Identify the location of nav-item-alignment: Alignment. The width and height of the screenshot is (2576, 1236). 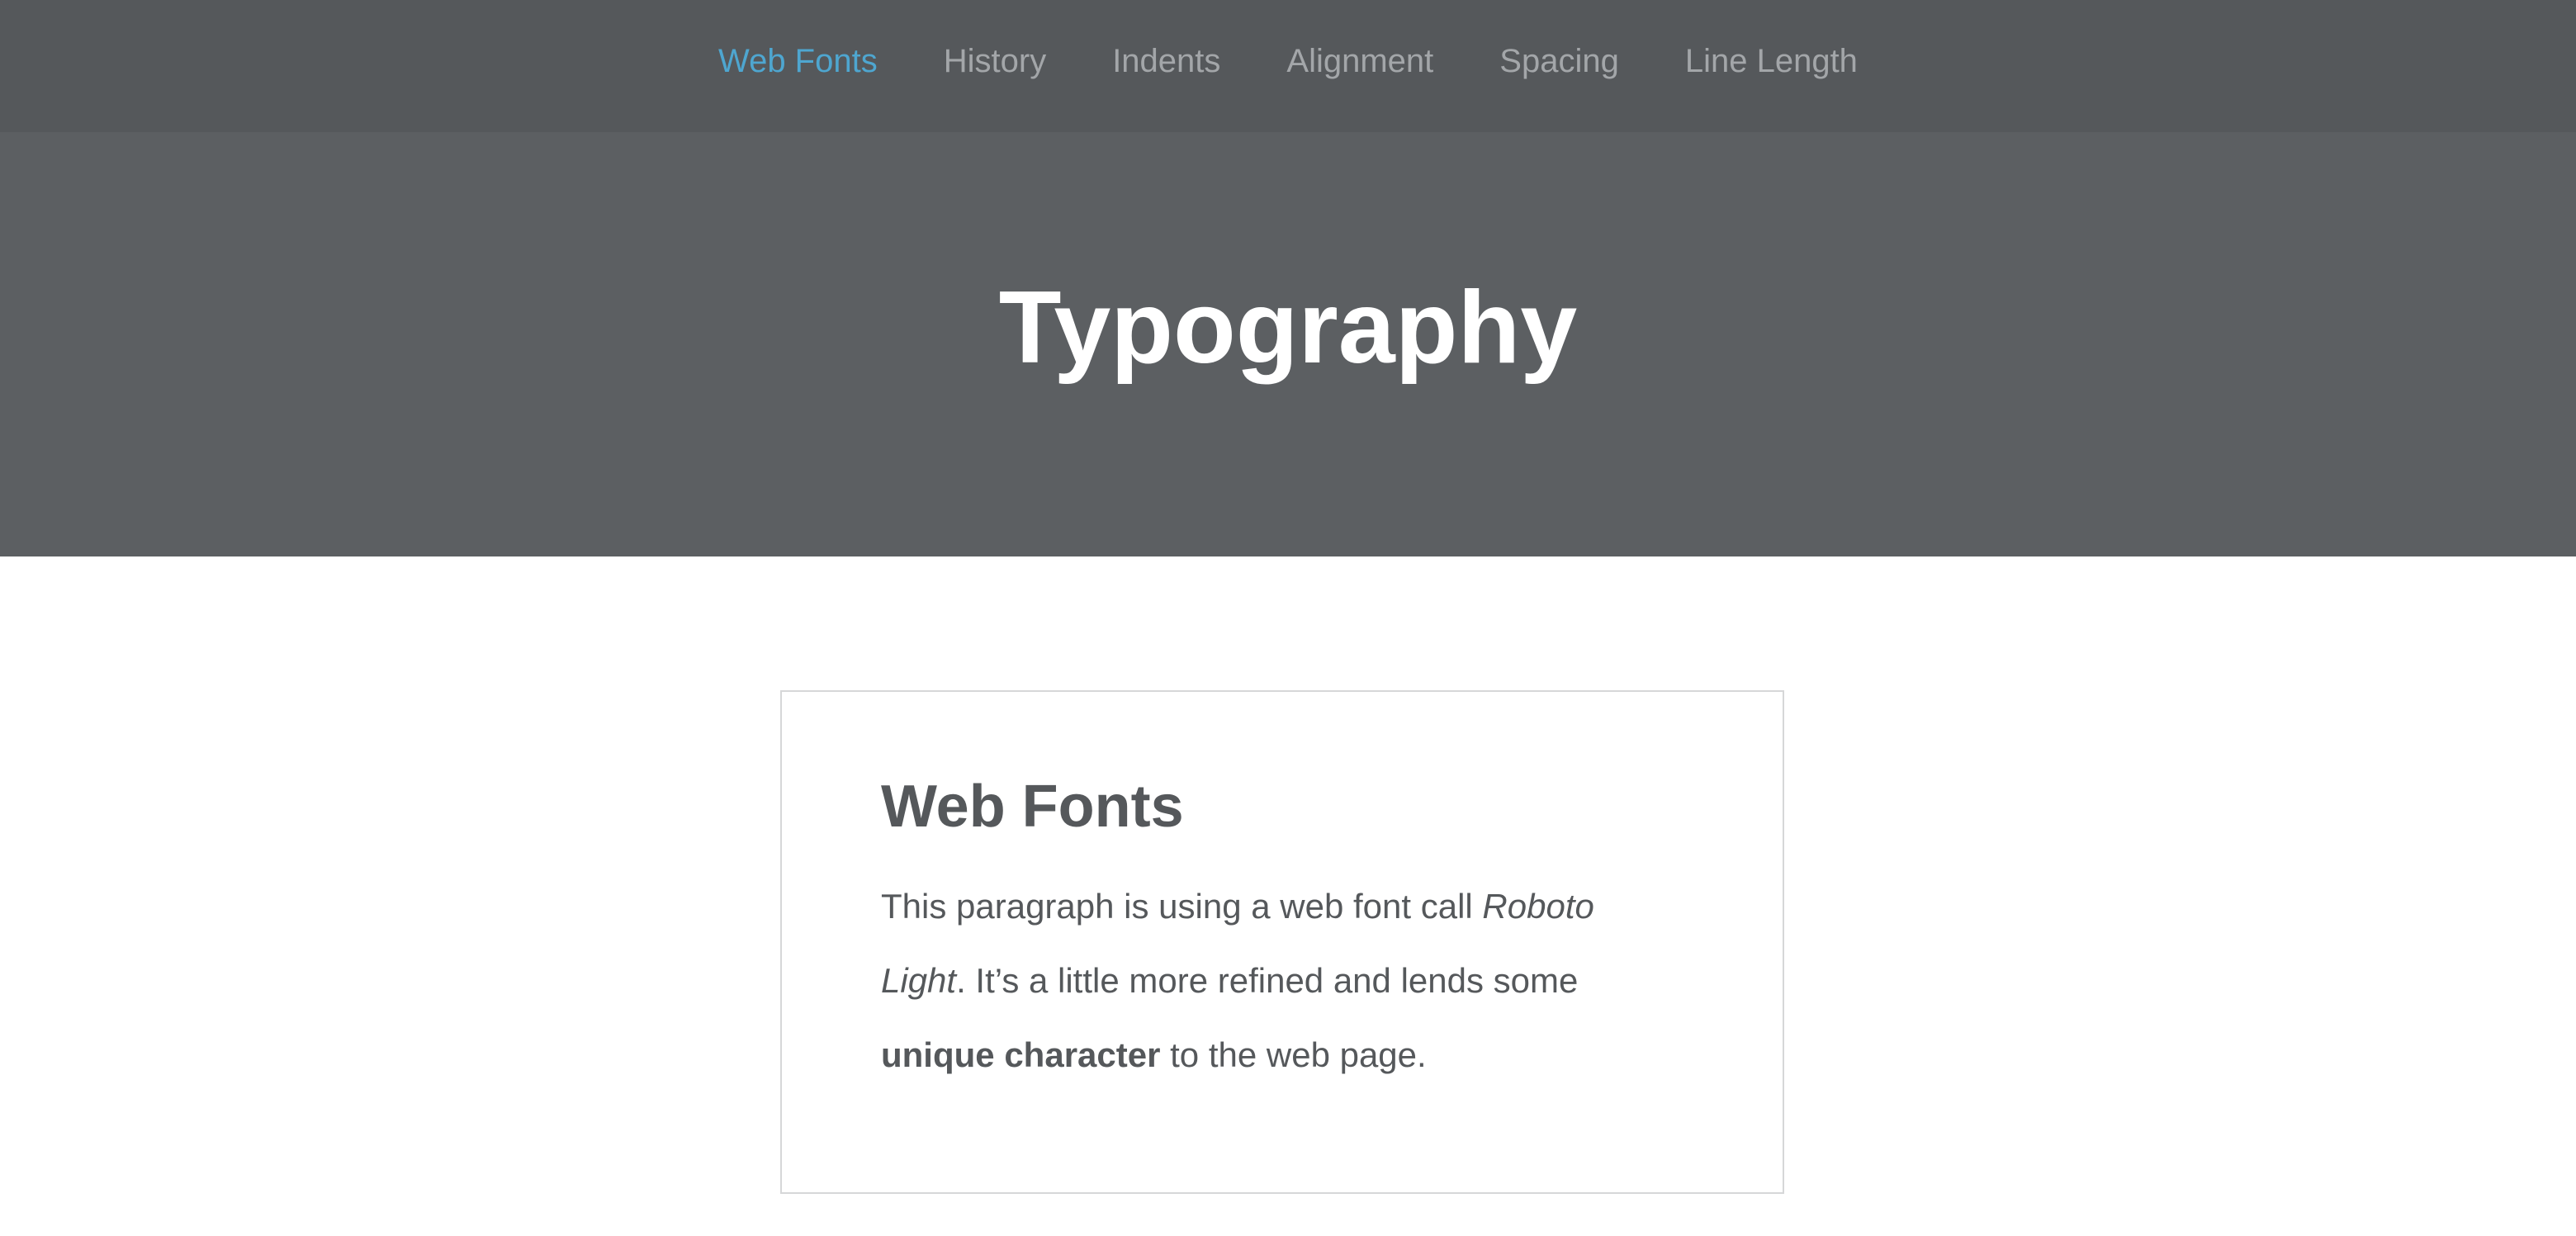
(1359, 62).